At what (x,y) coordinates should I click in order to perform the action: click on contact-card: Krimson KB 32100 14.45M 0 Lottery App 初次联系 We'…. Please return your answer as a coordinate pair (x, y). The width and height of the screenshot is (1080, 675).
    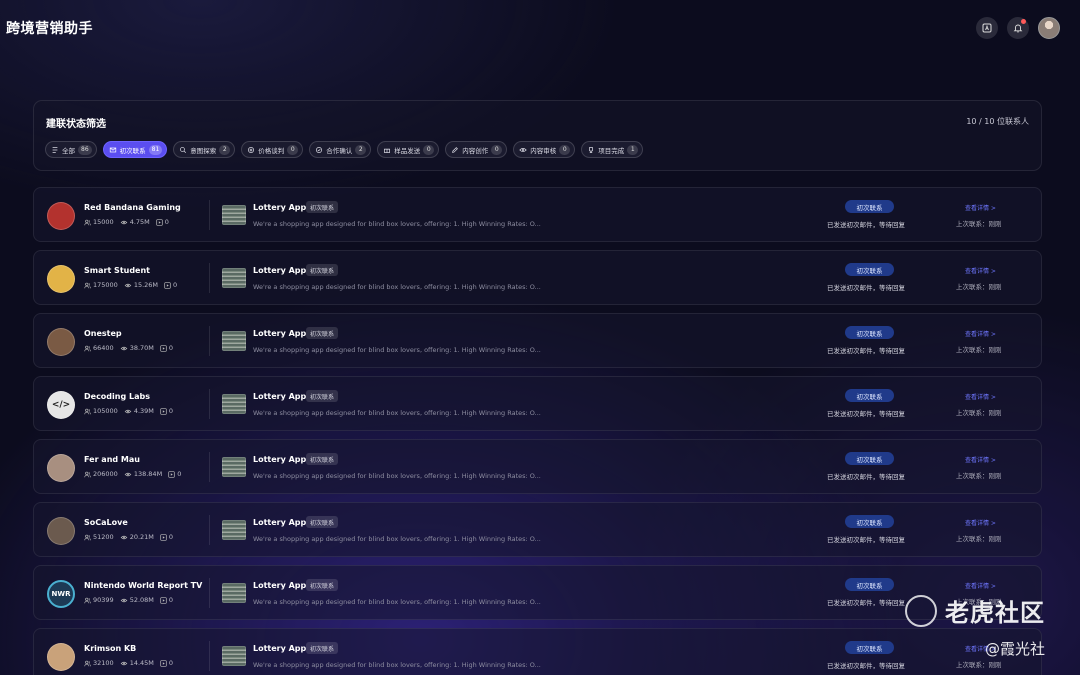
    Looking at the image, I should click on (537, 651).